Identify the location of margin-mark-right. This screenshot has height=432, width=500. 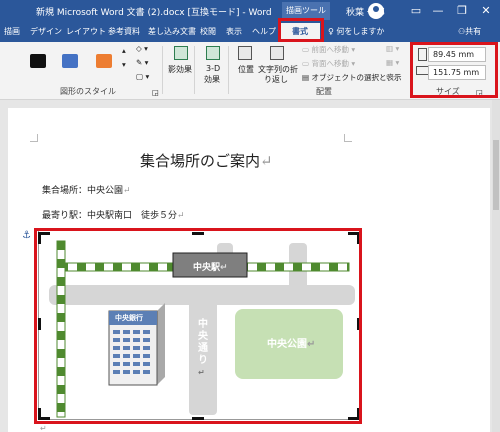
(348, 138).